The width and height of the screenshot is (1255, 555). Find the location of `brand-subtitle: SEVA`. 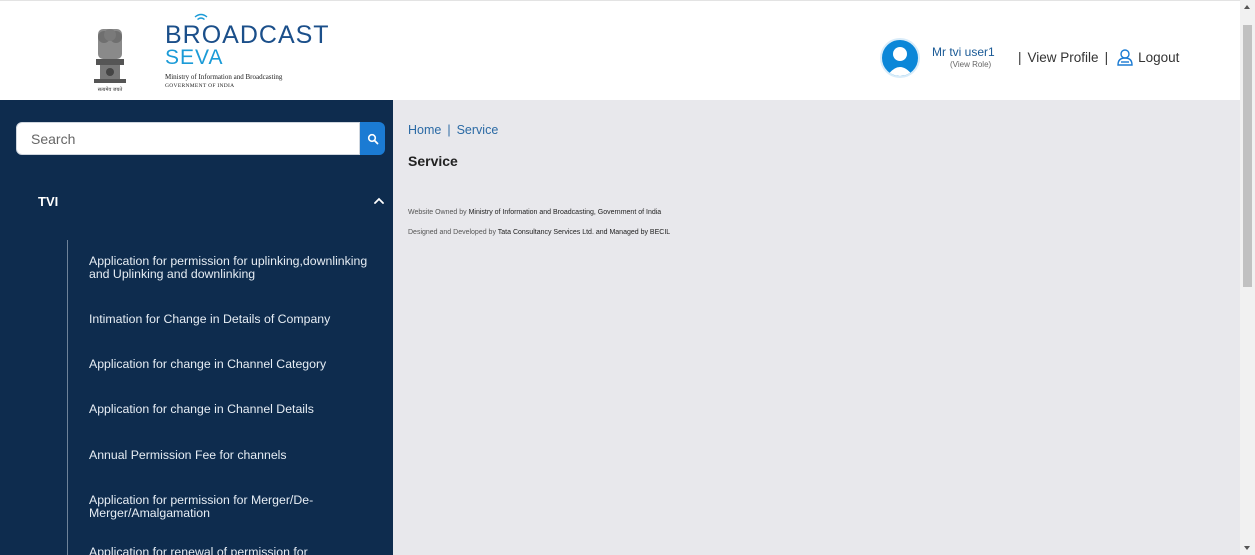

brand-subtitle: SEVA is located at coordinates (194, 57).